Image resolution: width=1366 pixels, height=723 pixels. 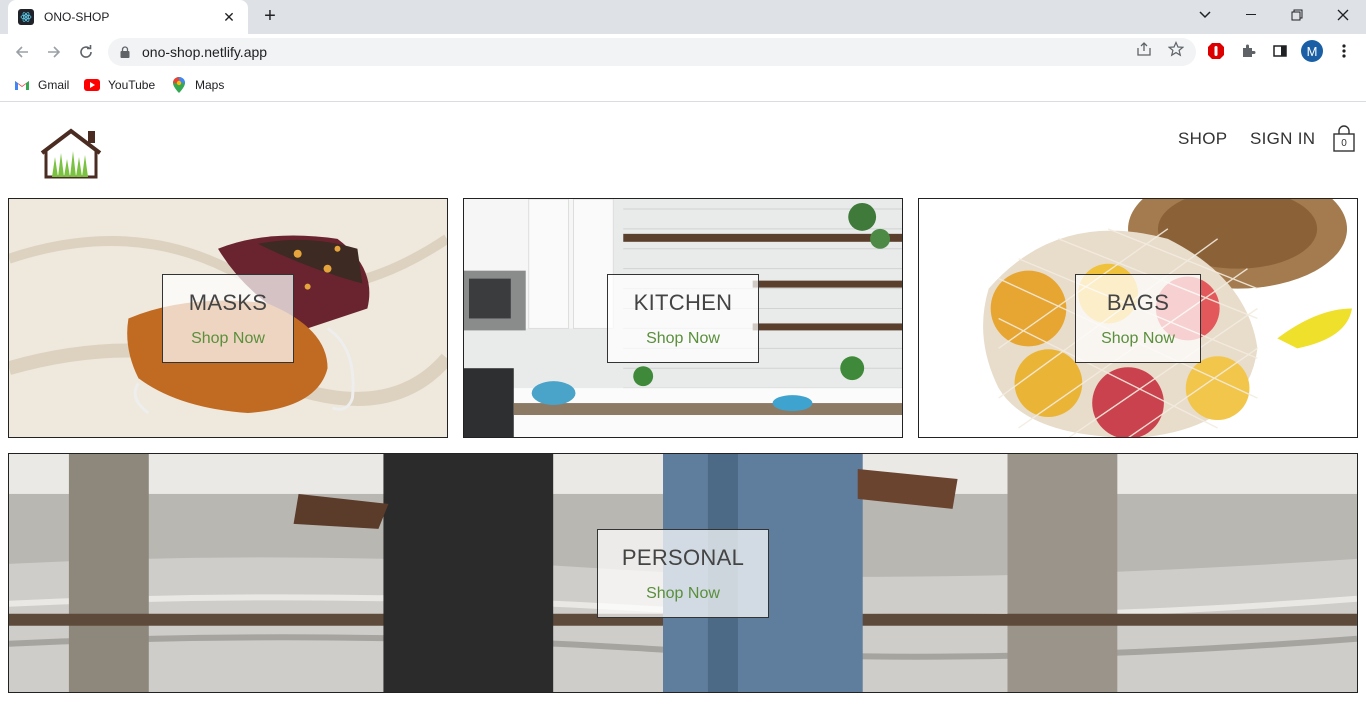 I want to click on category-title: BAGS, so click(x=1138, y=302).